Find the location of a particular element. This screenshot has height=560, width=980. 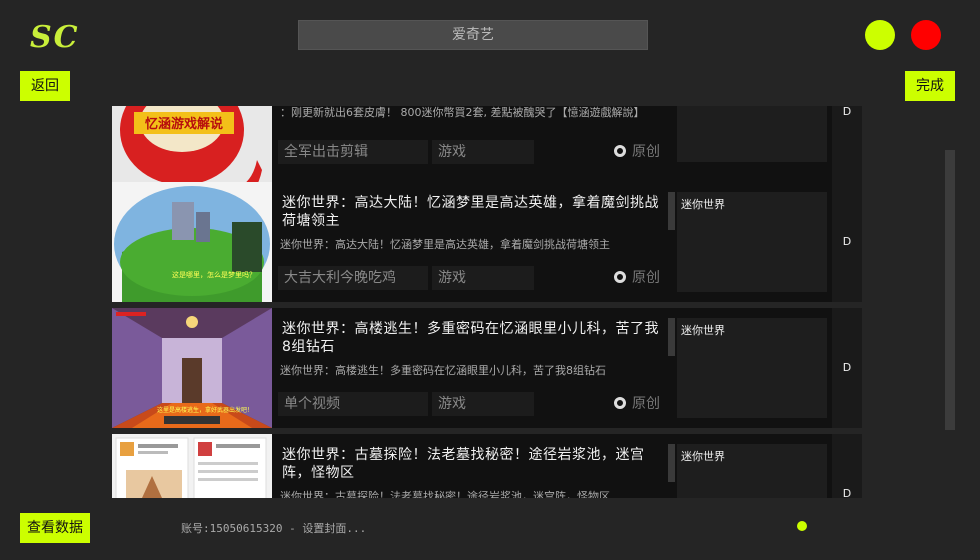

back-button: 返回 is located at coordinates (45, 86).